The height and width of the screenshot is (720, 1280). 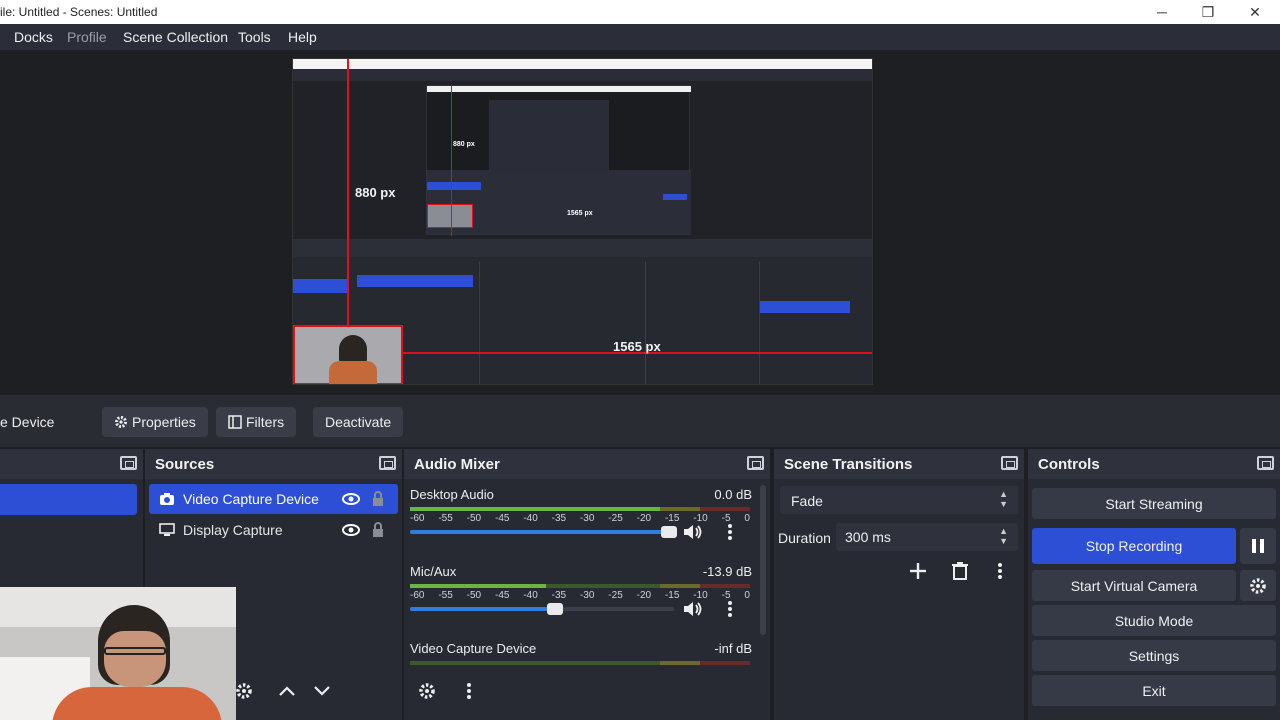 I want to click on stop-recording-button: Stop Recording, so click(x=1134, y=546).